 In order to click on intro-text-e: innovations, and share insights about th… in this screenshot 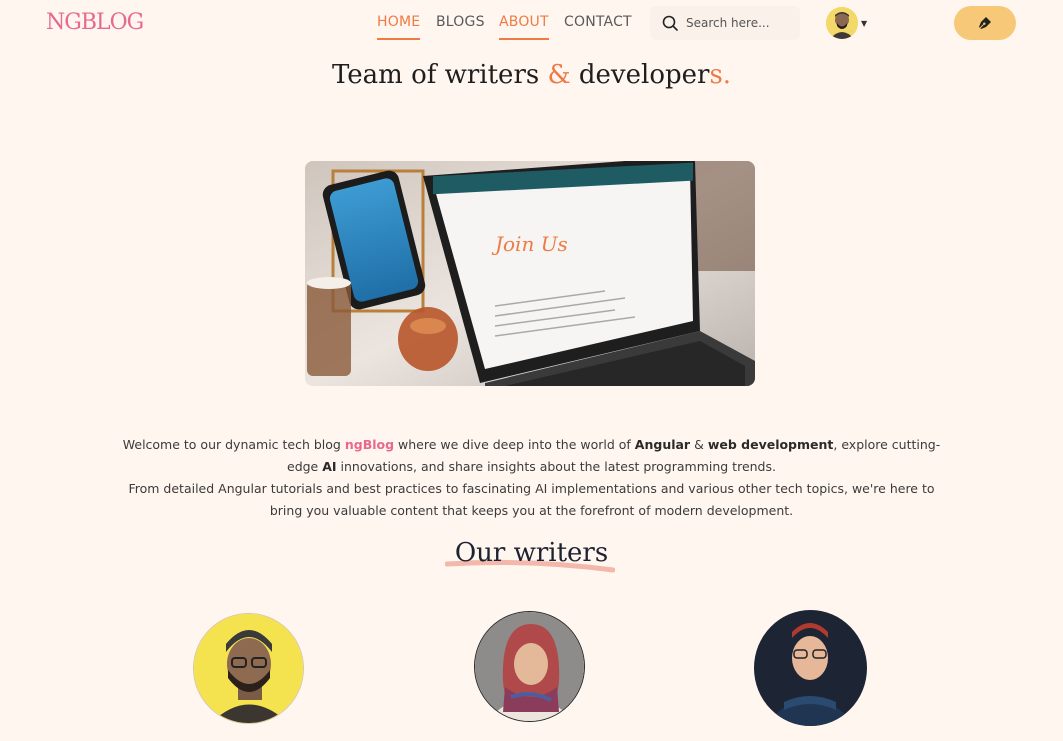, I will do `click(556, 466)`.